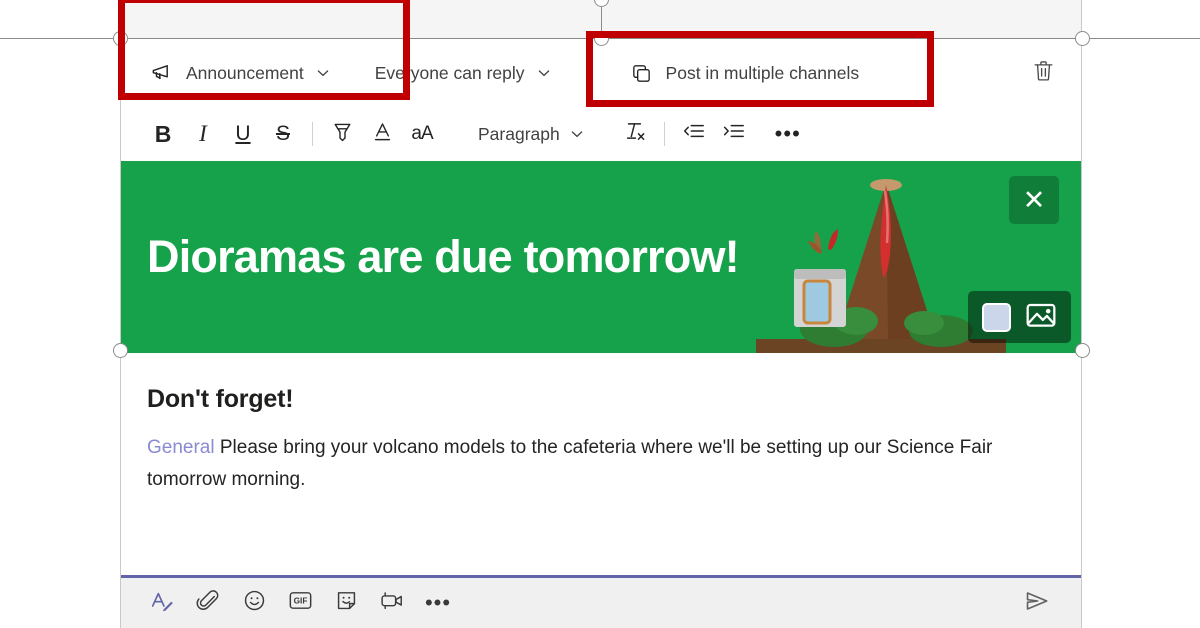 This screenshot has height=628, width=1200. I want to click on close-icon: ✕, so click(1034, 199).